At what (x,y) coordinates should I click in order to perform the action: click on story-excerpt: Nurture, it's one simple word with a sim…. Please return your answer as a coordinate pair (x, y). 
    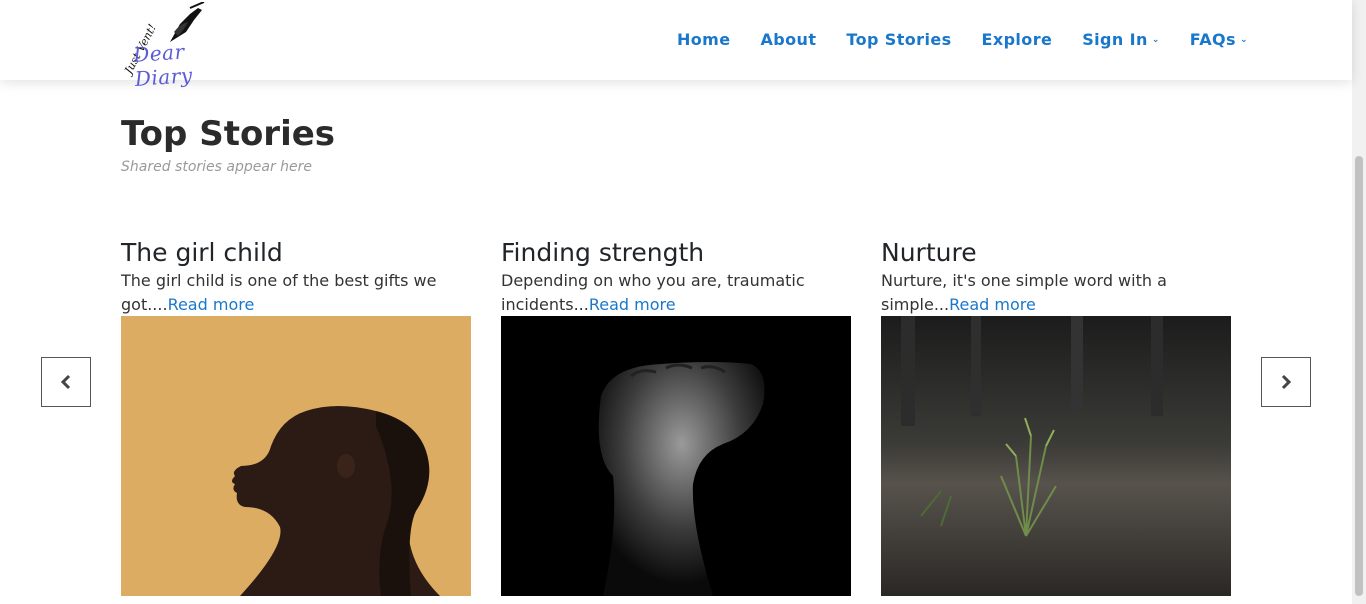
    Looking at the image, I should click on (1056, 293).